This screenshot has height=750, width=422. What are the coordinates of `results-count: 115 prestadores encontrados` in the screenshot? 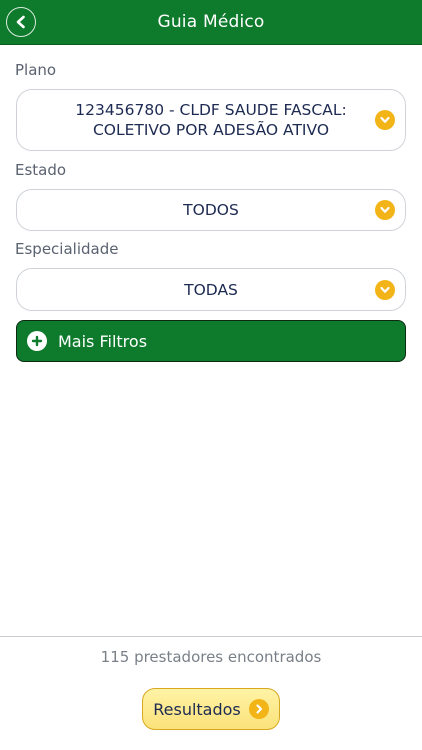 It's located at (211, 657).